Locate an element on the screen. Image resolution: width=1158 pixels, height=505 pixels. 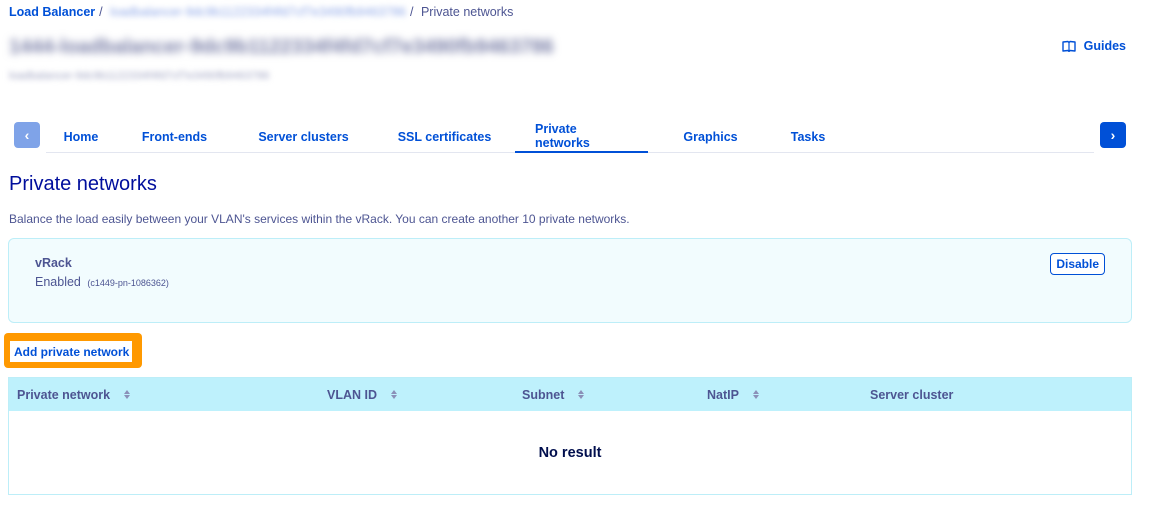
breadcrumb-current: Private networks is located at coordinates (467, 12).